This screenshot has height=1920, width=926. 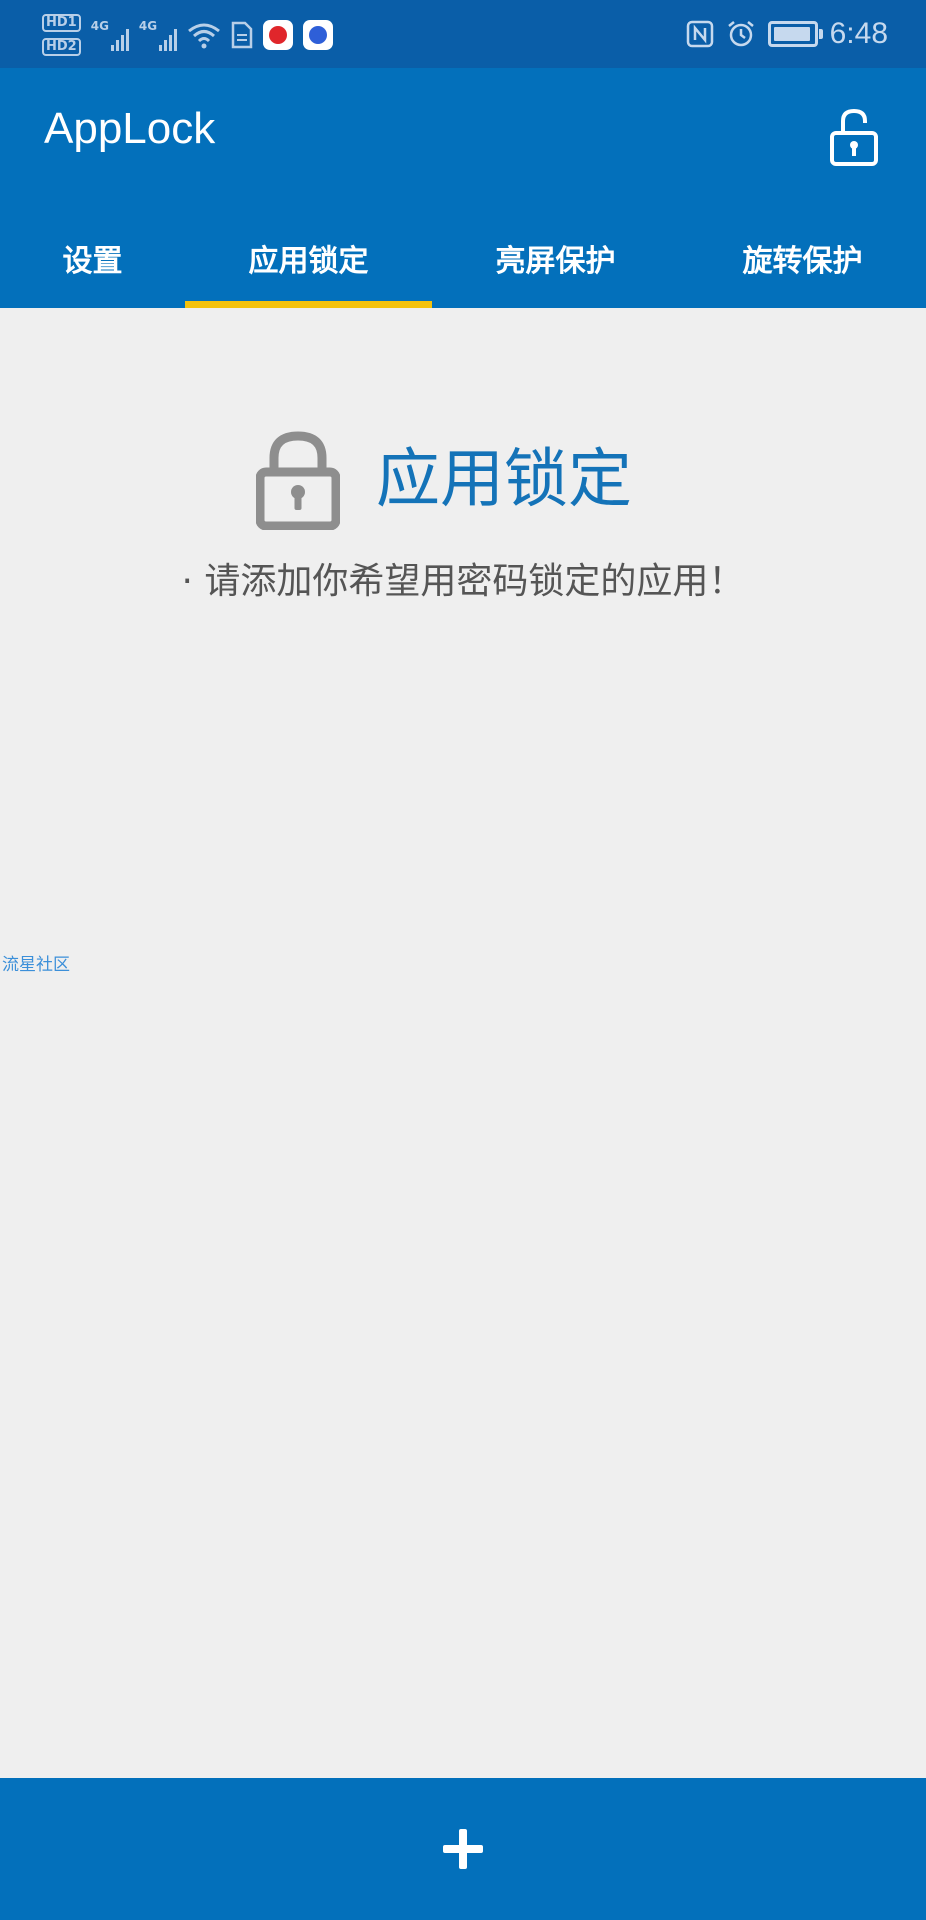 I want to click on status-time: 6:48, so click(x=858, y=33).